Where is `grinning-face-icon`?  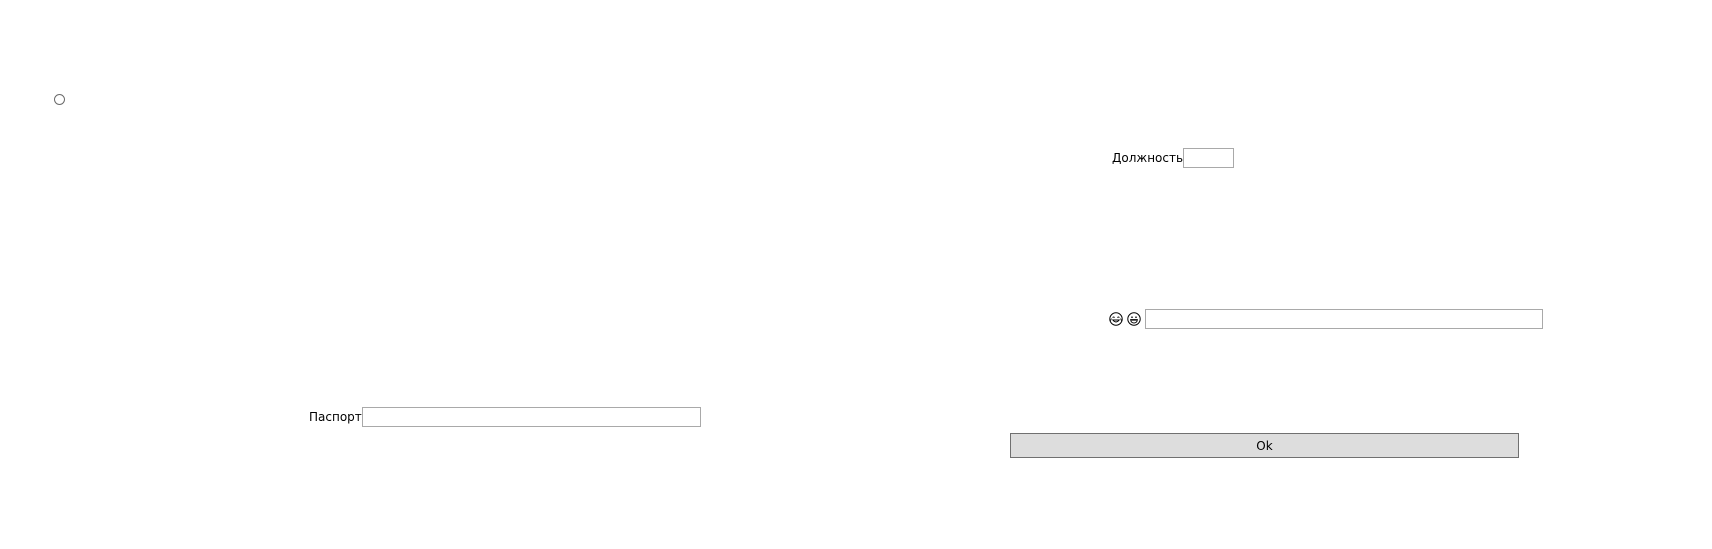 grinning-face-icon is located at coordinates (1134, 319).